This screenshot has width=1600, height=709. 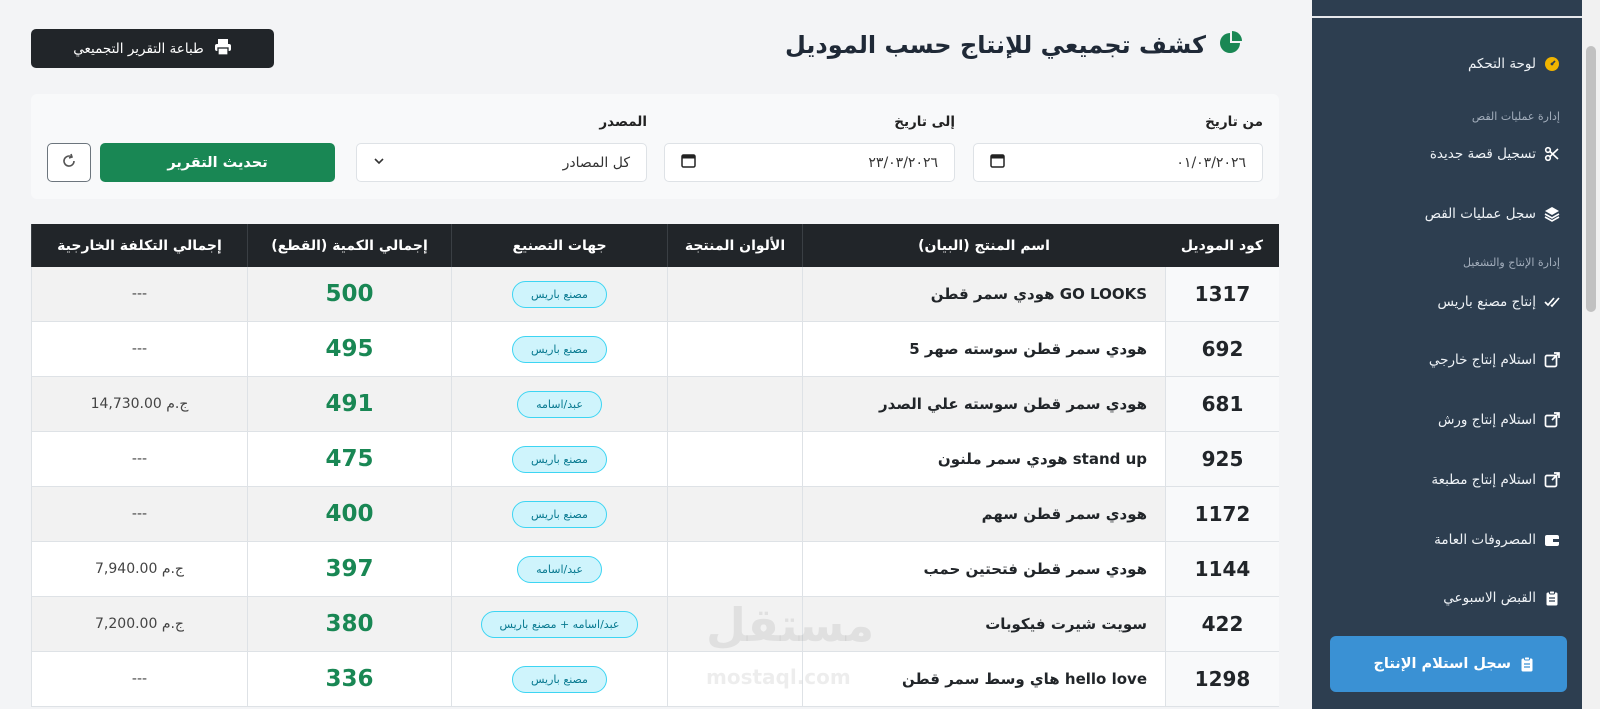 I want to click on col-header-cost: إجمالي التكلفة الخارجية, so click(x=139, y=245).